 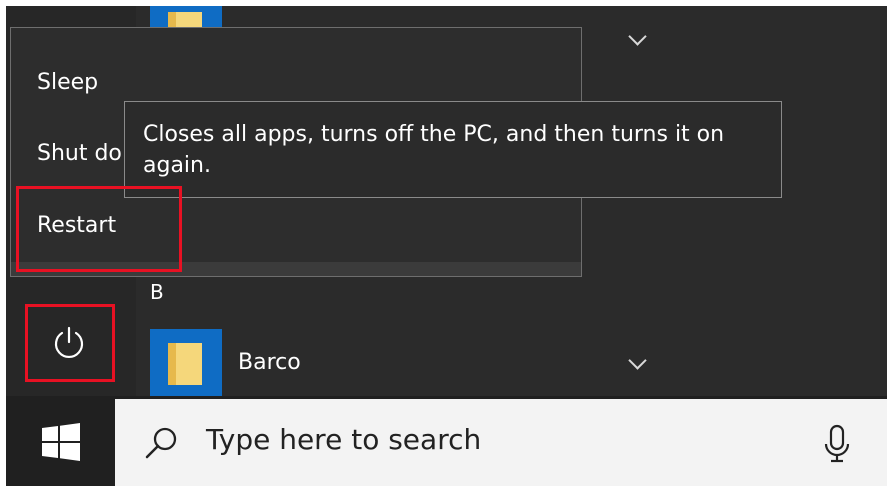 What do you see at coordinates (344, 439) in the screenshot?
I see `search-placeholder: Type here to search` at bounding box center [344, 439].